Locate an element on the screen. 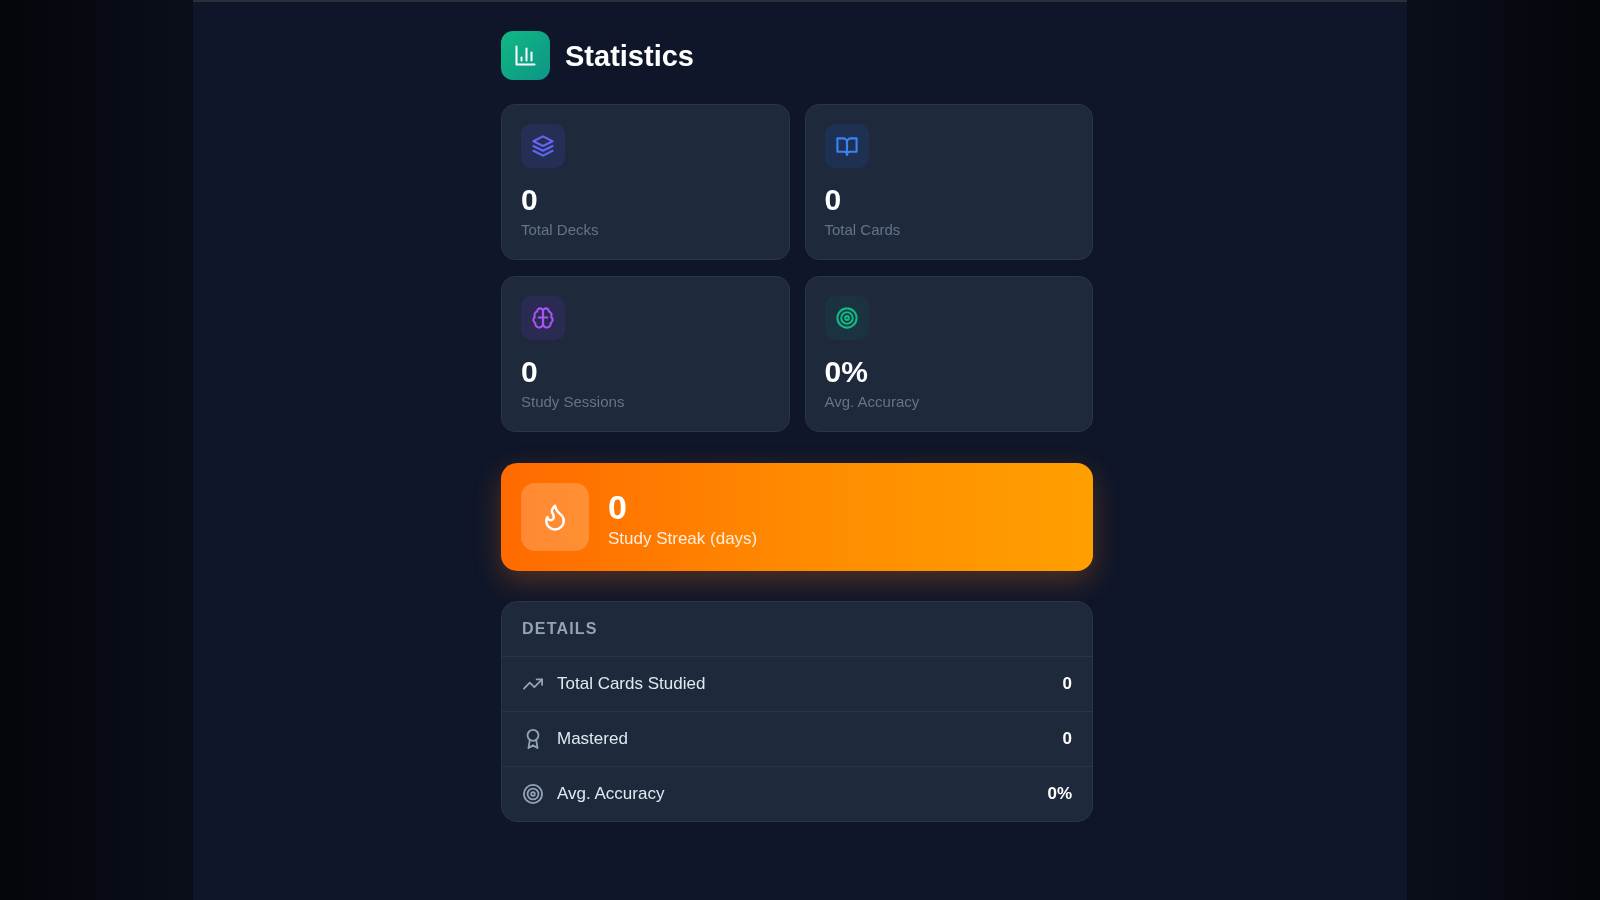 The width and height of the screenshot is (1600, 900). stat-label: Total Cards is located at coordinates (862, 230).